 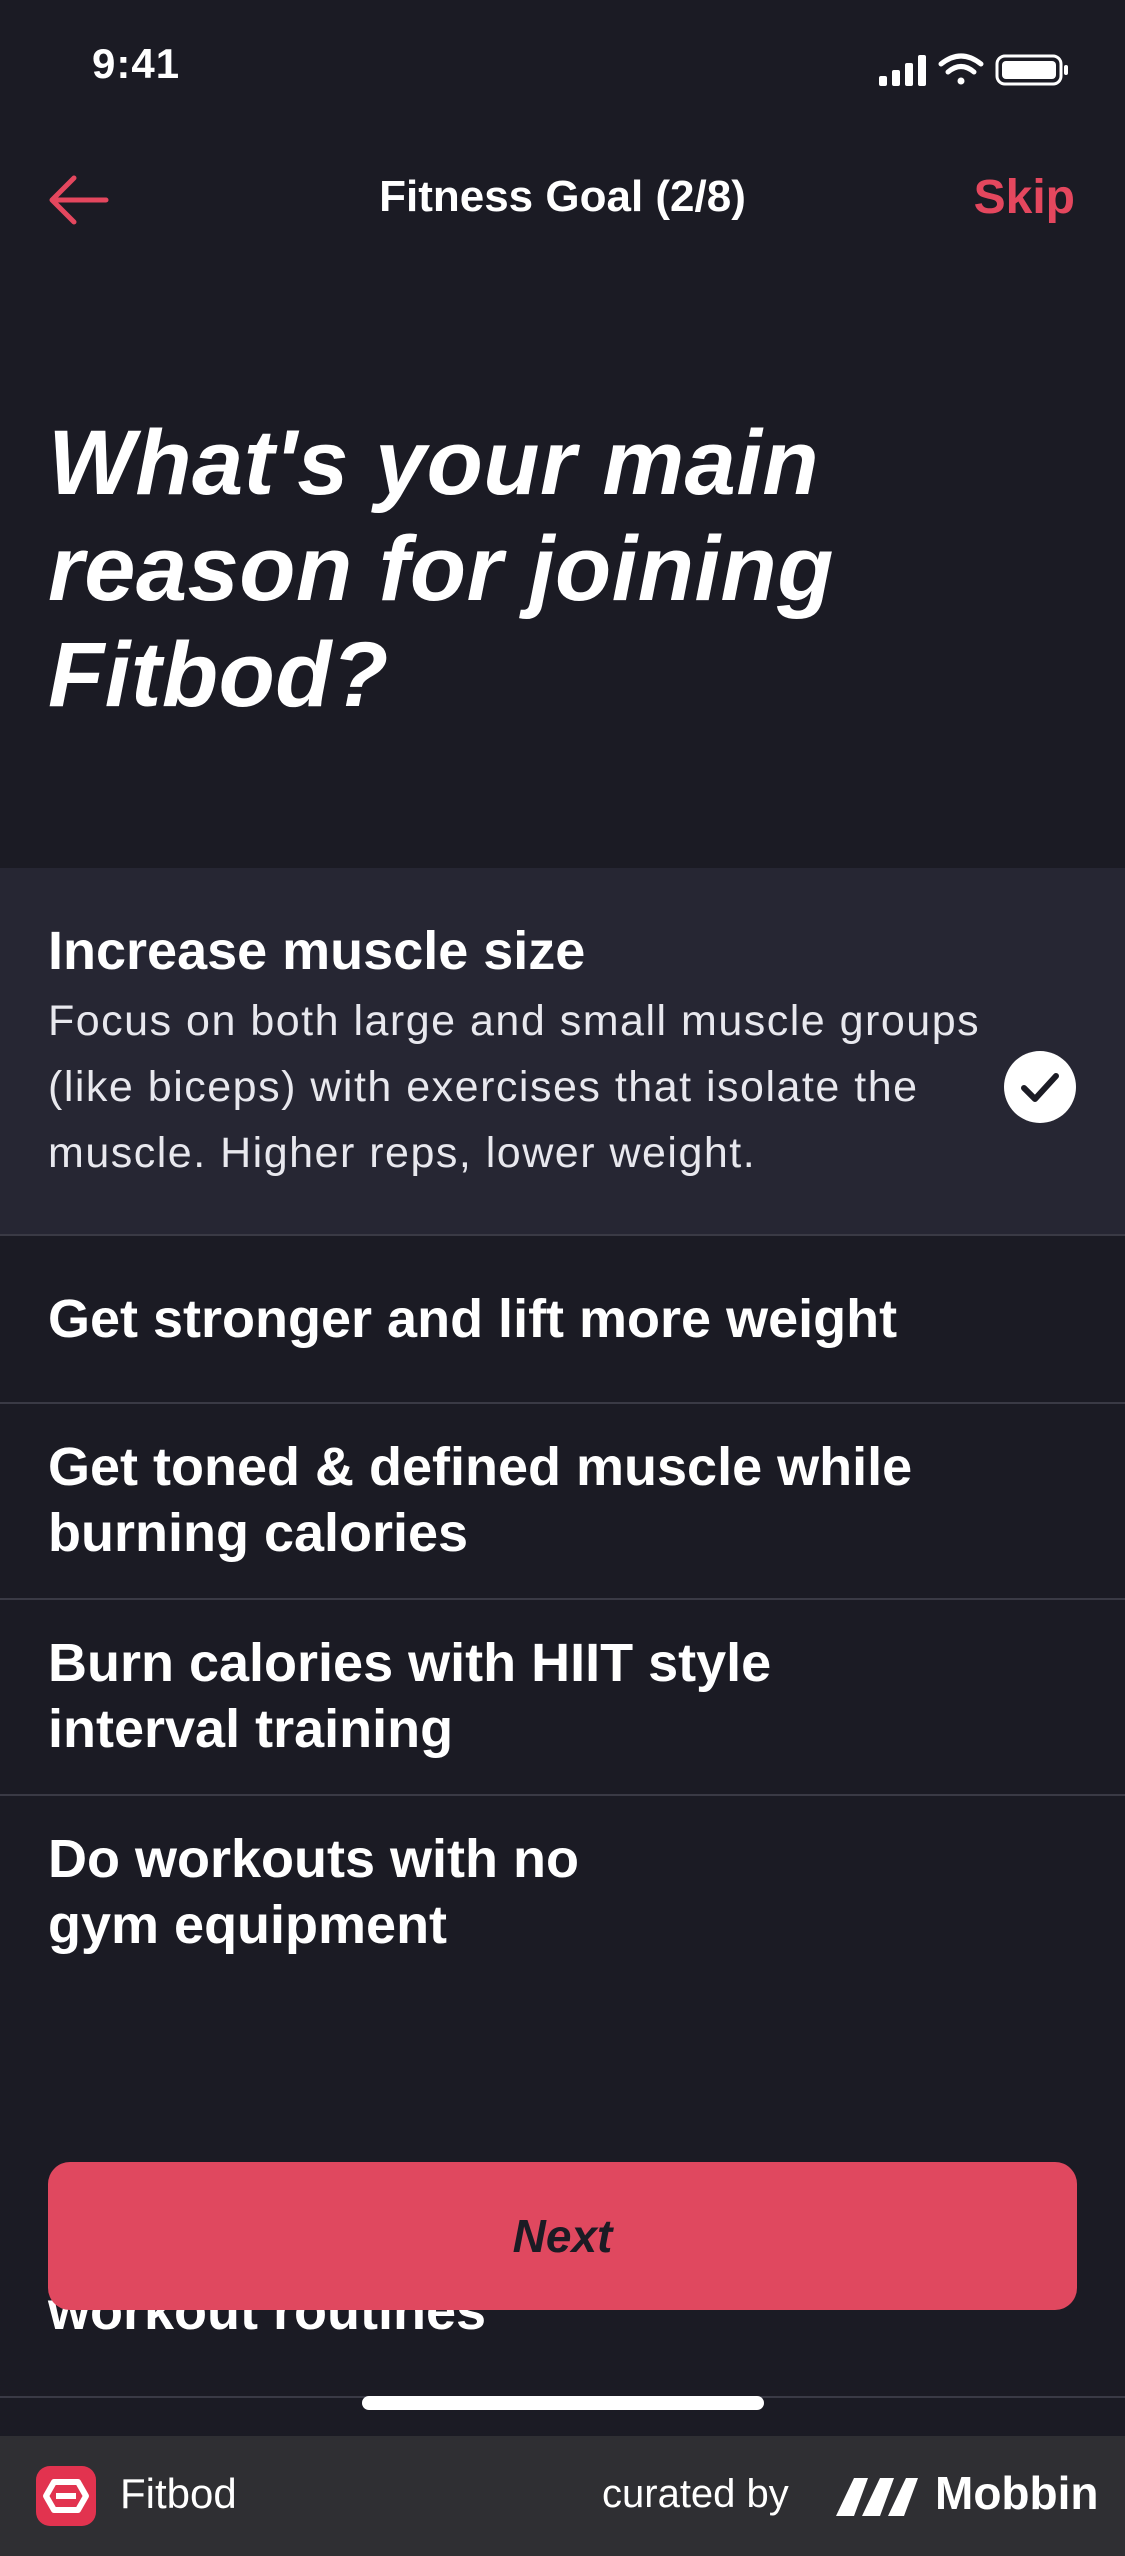 I want to click on option-get-stronger: Get stronger and lift more weight, so click(x=562, y=1320).